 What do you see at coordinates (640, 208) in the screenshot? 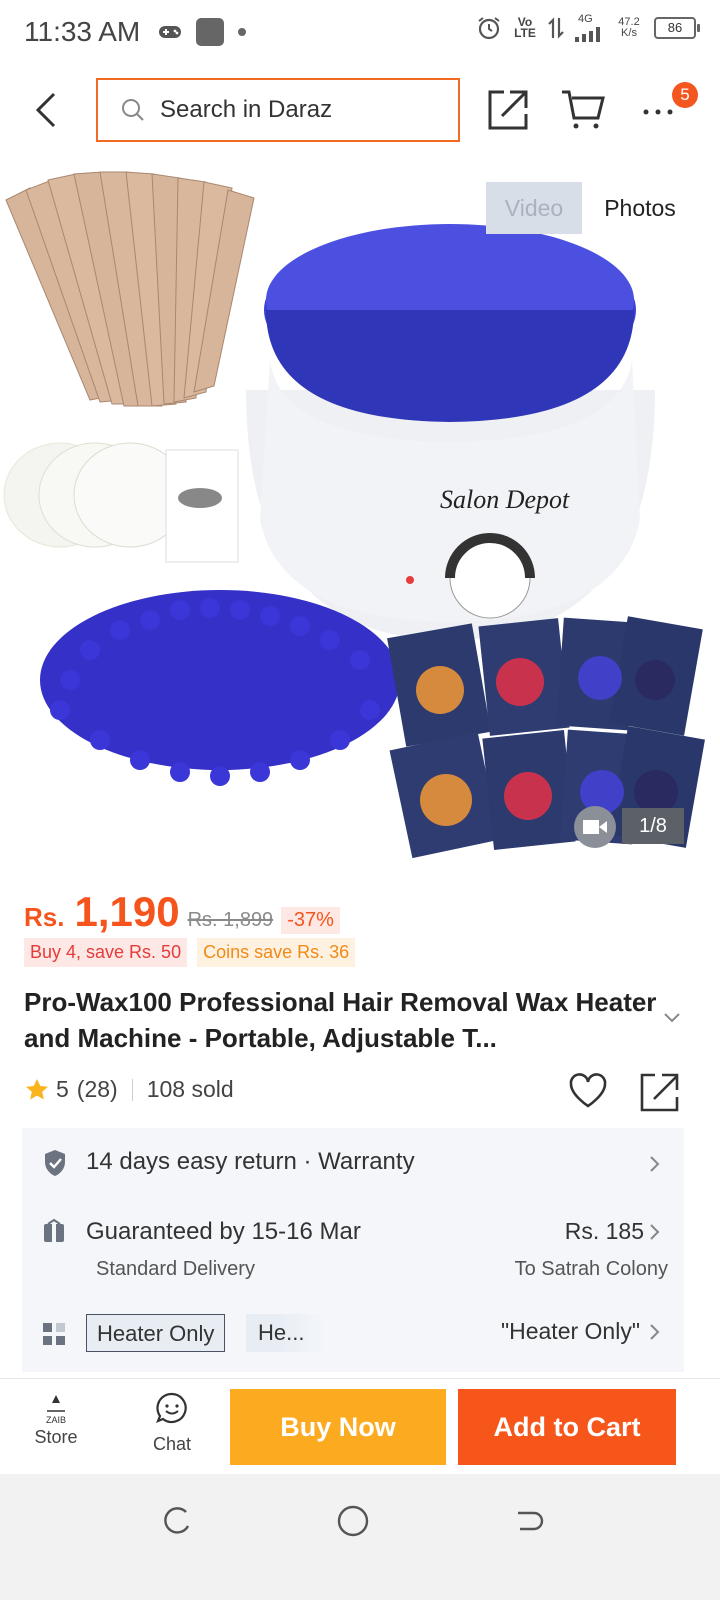
I see `tab-photos: Photos` at bounding box center [640, 208].